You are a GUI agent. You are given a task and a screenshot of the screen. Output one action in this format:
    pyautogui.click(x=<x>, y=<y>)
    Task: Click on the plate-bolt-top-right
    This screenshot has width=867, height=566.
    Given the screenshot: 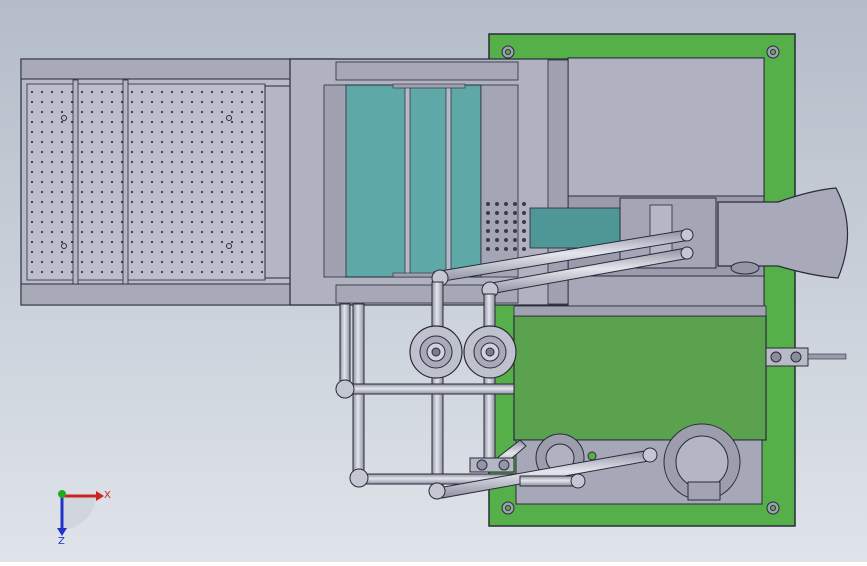 What is the action you would take?
    pyautogui.click(x=773, y=52)
    